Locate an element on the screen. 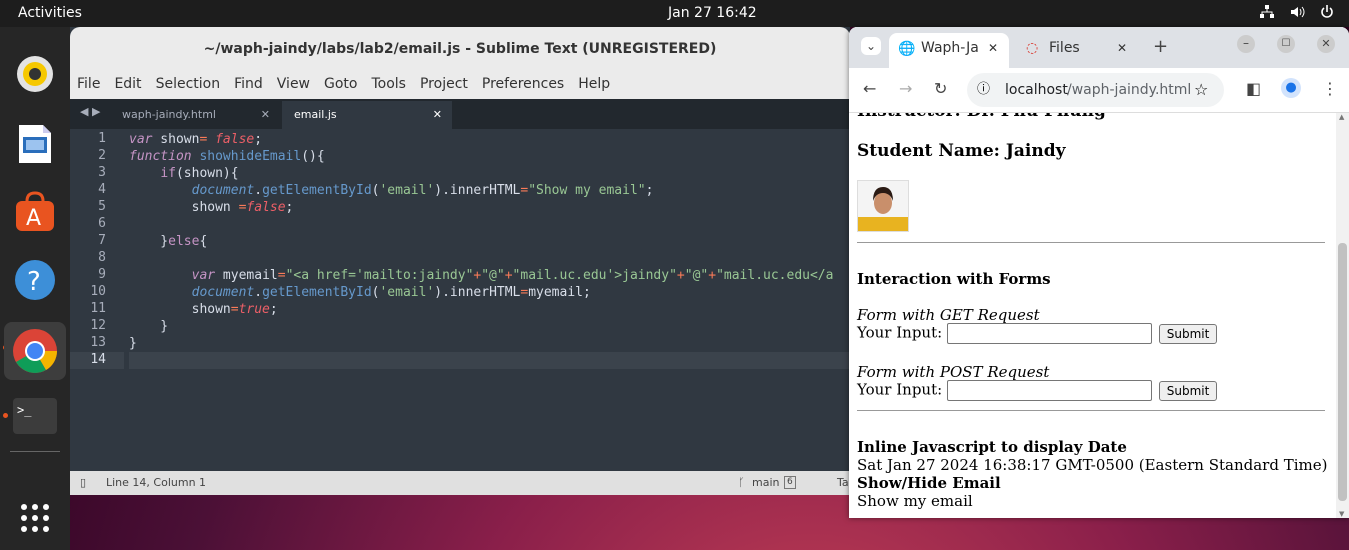 The height and width of the screenshot is (550, 1349). show-email-link: Show my email is located at coordinates (915, 501).